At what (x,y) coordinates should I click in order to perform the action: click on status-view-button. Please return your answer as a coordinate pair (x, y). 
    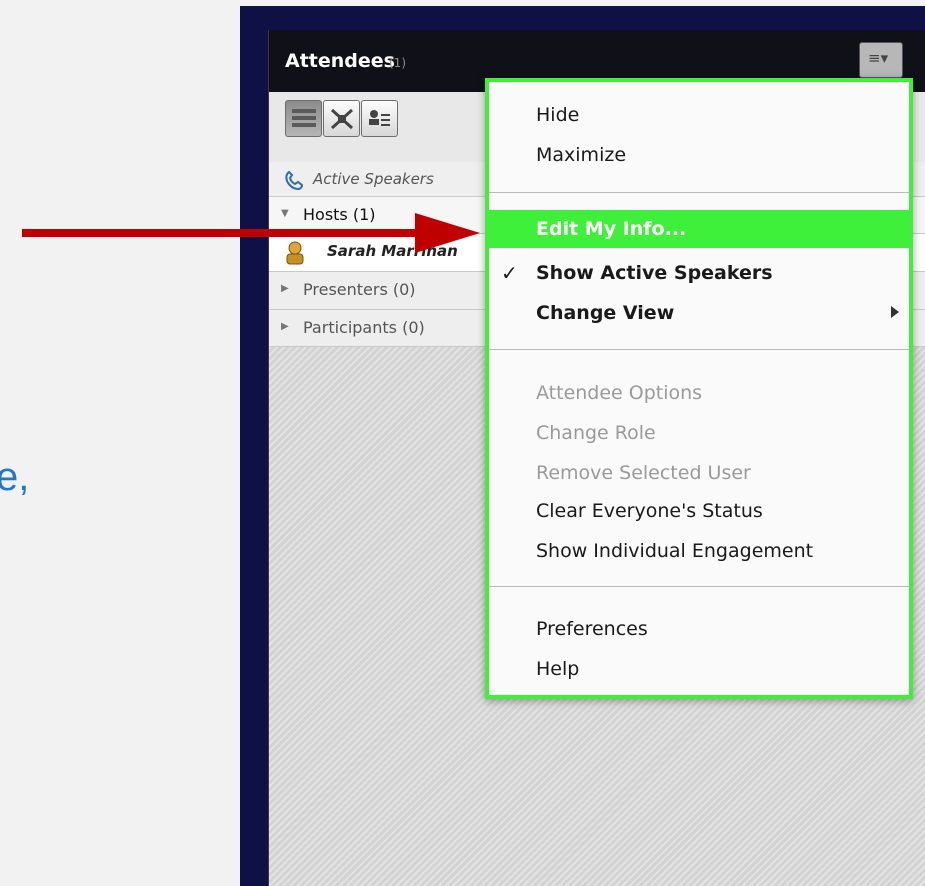
    Looking at the image, I should click on (341, 118).